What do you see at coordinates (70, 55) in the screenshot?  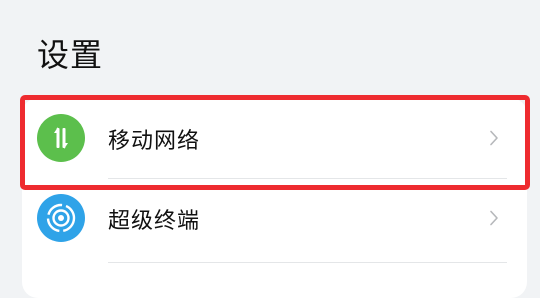 I see `page-title: 设置` at bounding box center [70, 55].